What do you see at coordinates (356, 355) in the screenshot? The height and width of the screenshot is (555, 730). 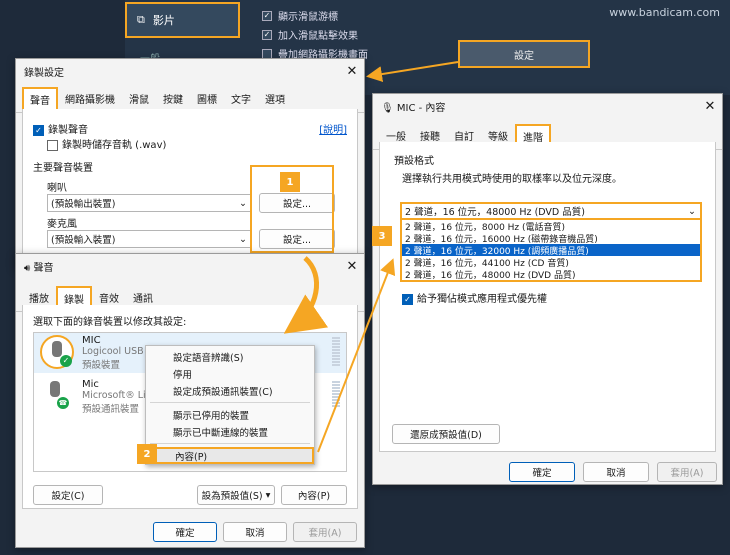 I see `arrow-to-mic-properties` at bounding box center [356, 355].